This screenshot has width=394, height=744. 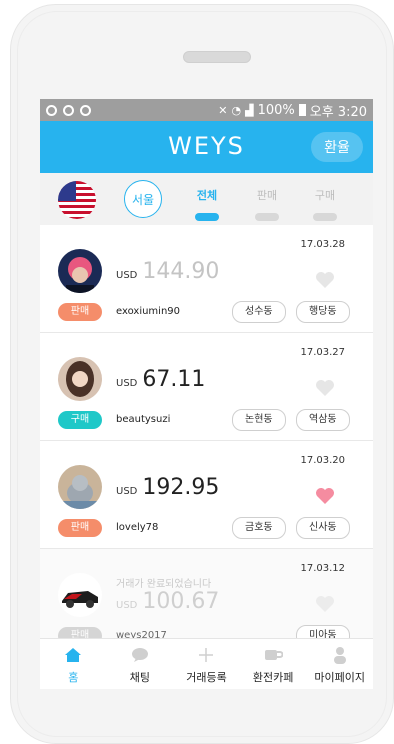 I want to click on nav-label: 마이페이지, so click(x=339, y=677).